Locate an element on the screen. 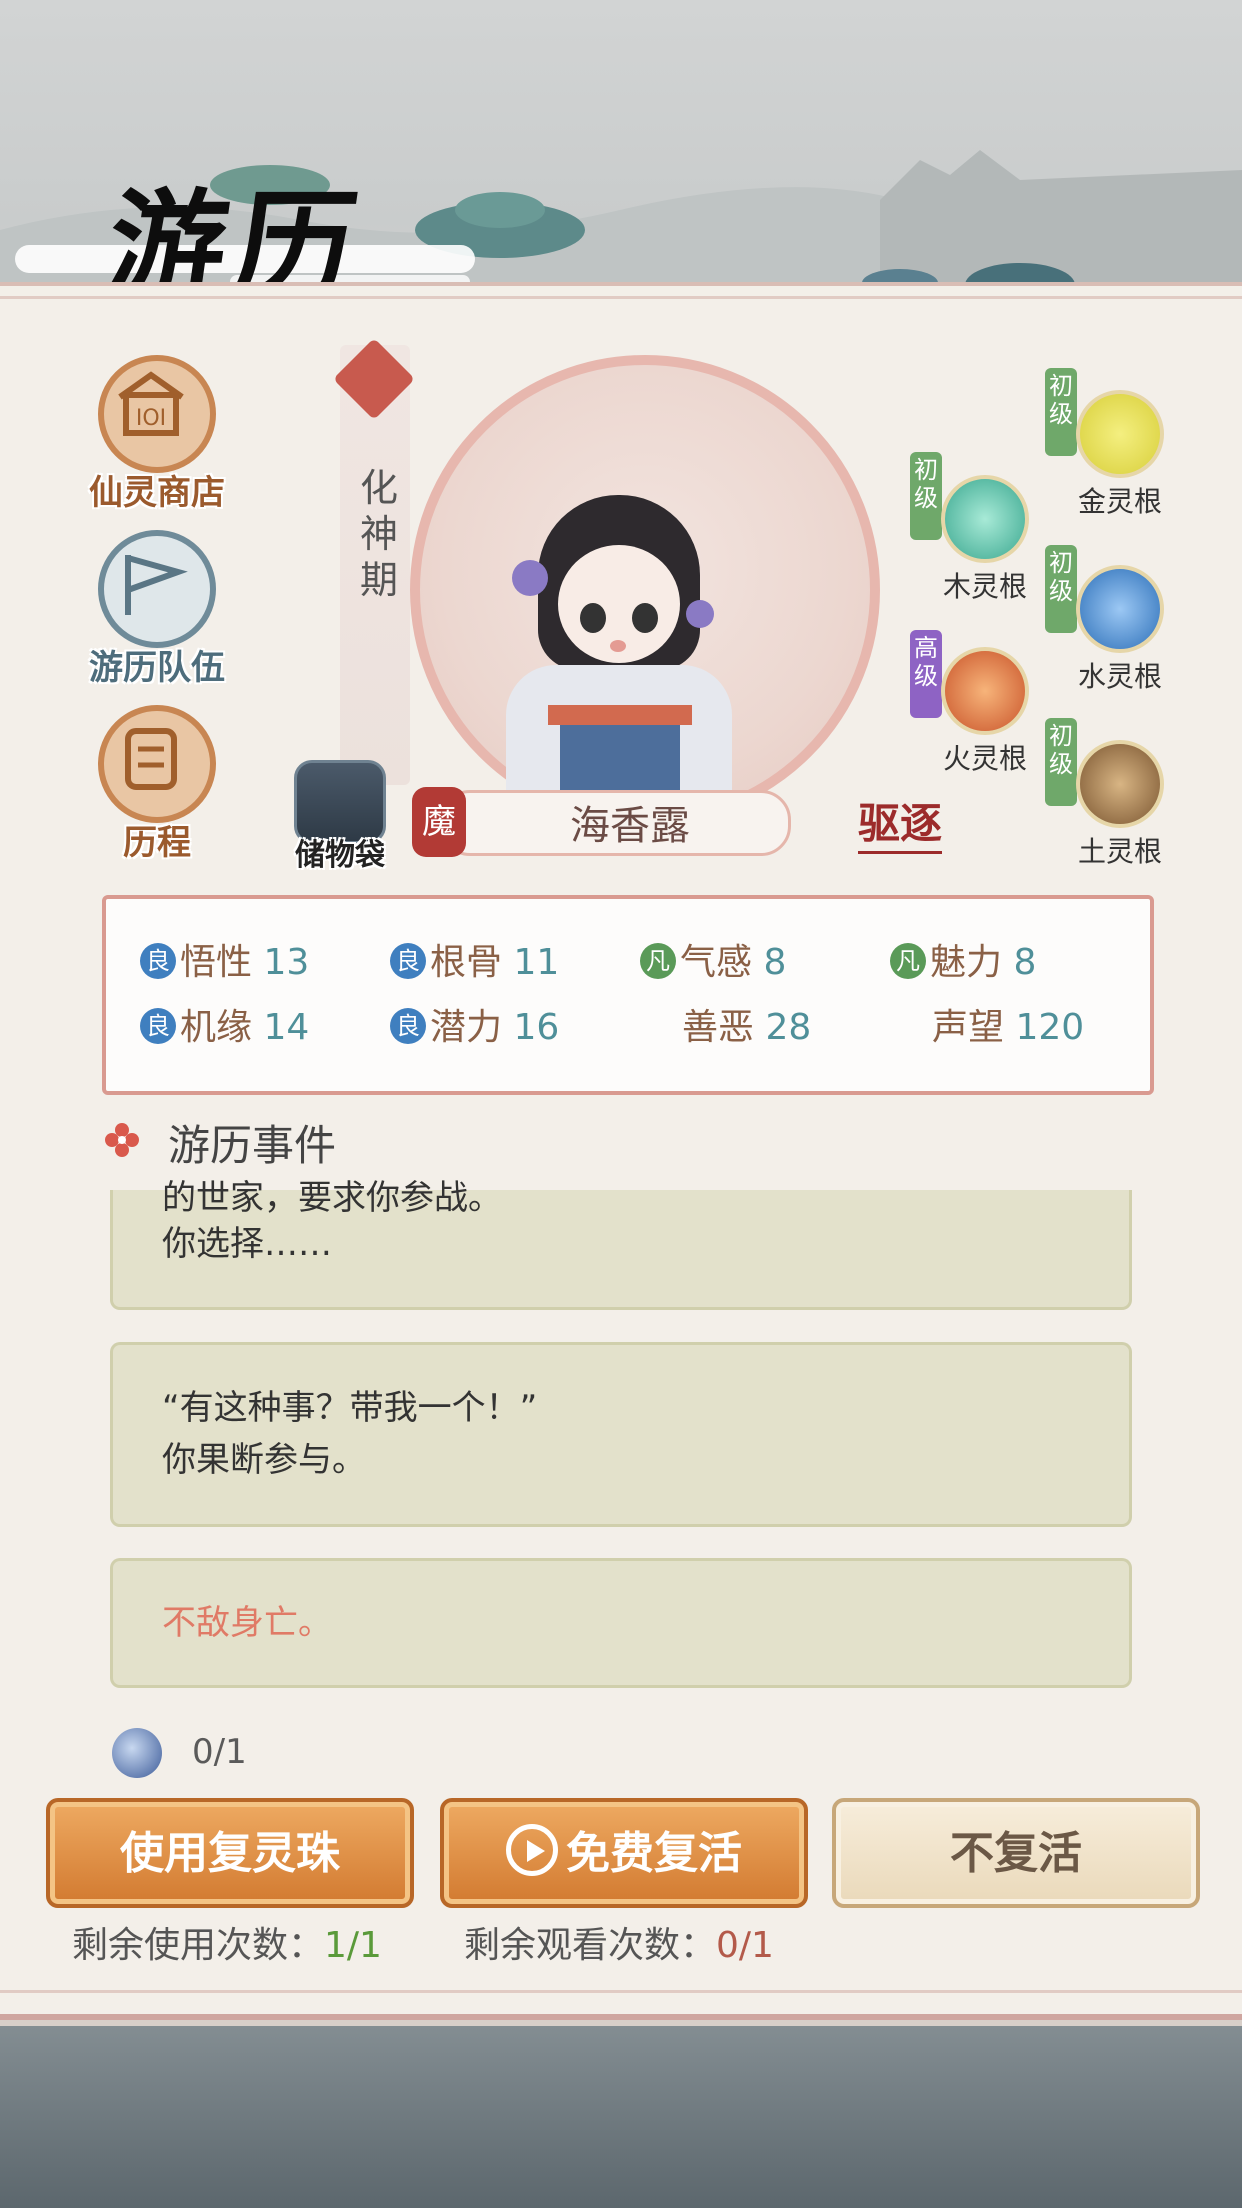  stat-potential: 良潜力 16 is located at coordinates (474, 1024).